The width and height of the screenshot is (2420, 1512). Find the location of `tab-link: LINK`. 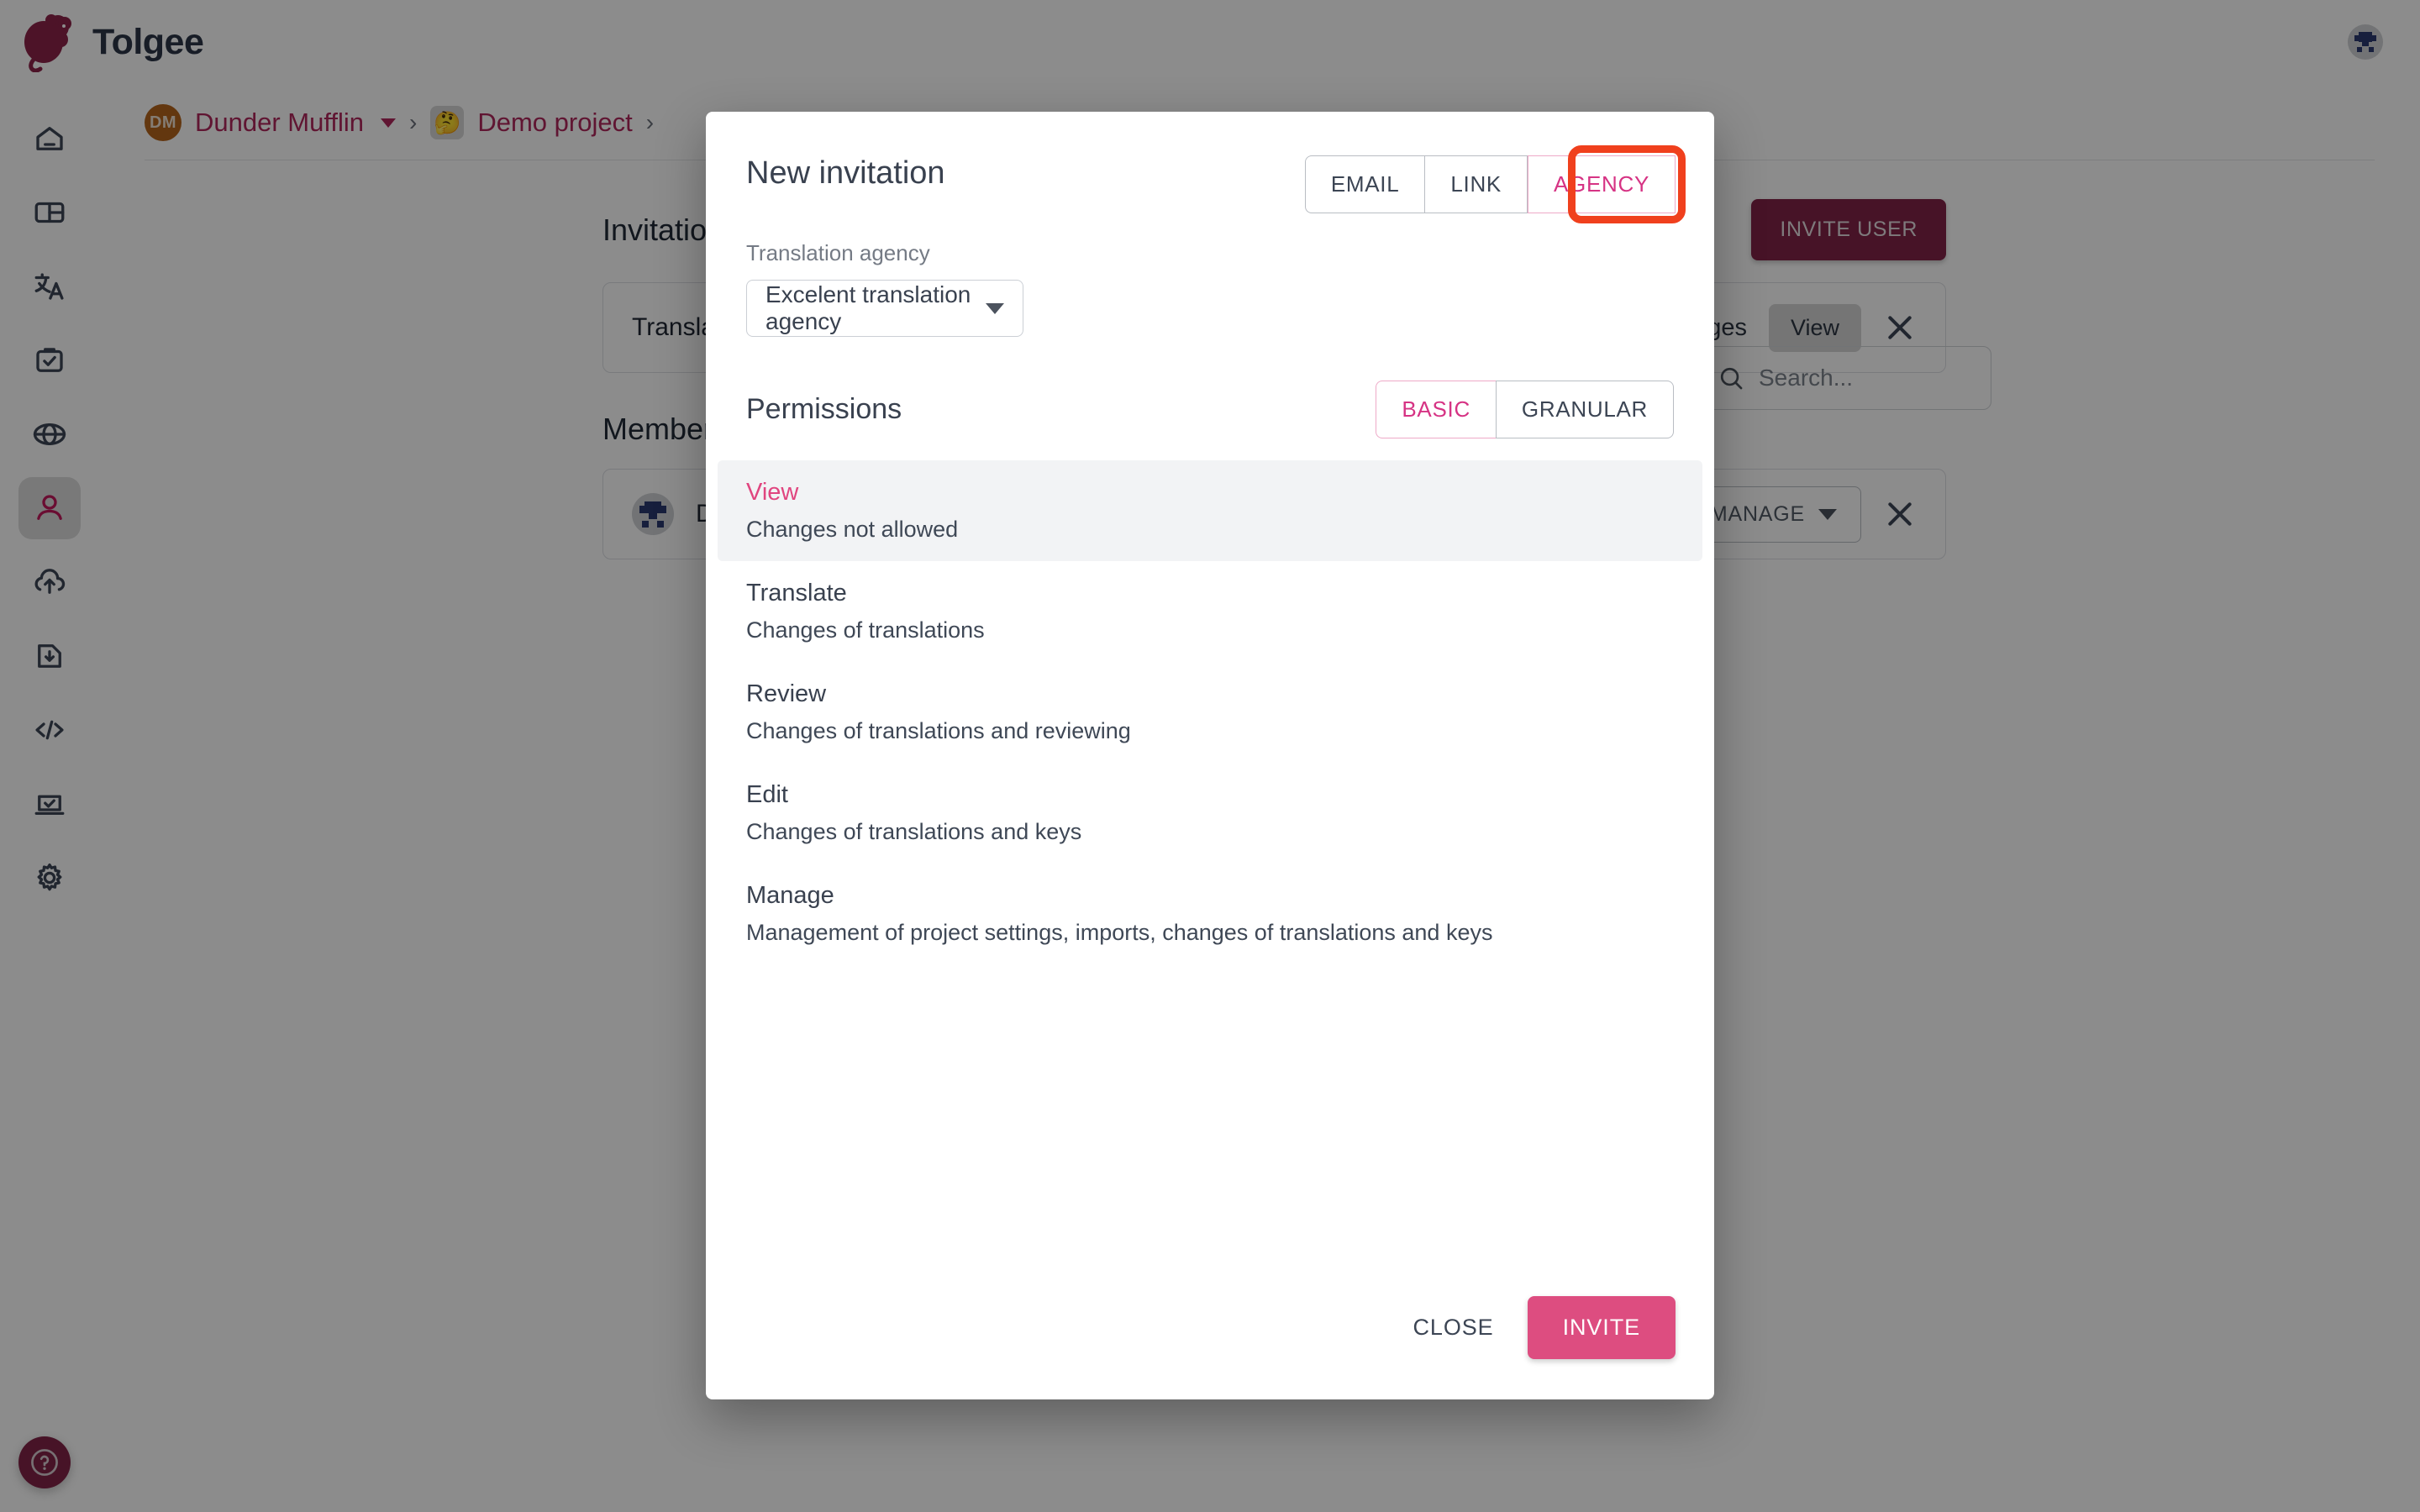

tab-link: LINK is located at coordinates (1476, 184).